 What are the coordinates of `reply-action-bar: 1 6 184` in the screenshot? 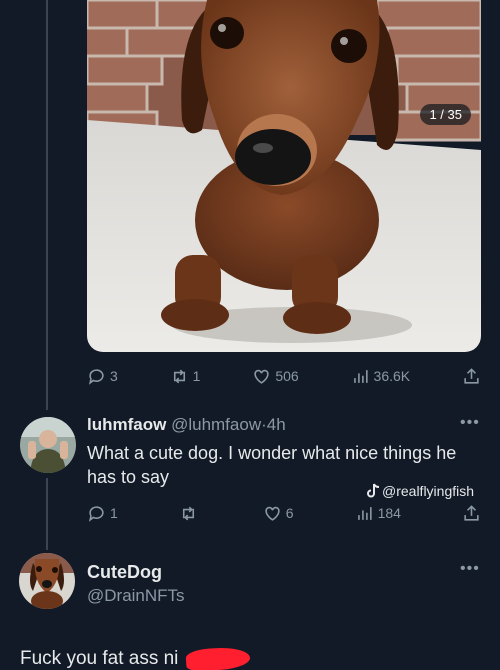 It's located at (284, 513).